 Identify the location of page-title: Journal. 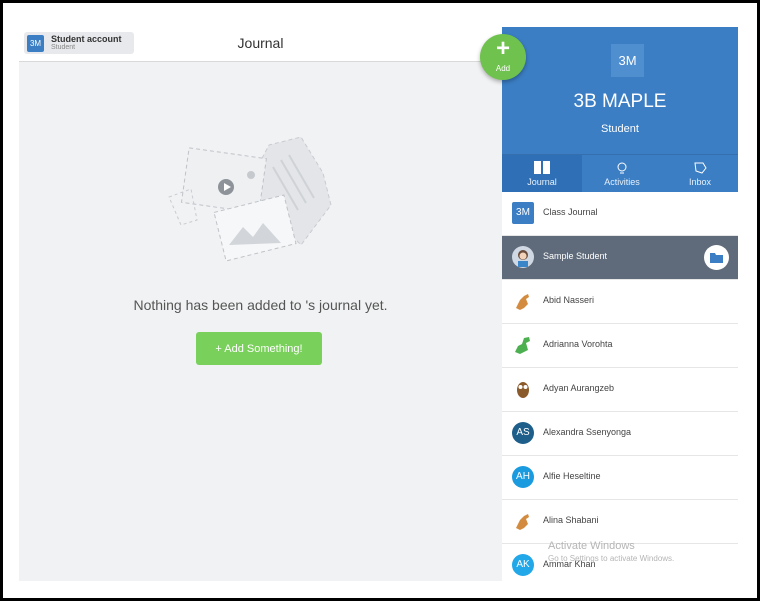
(260, 43).